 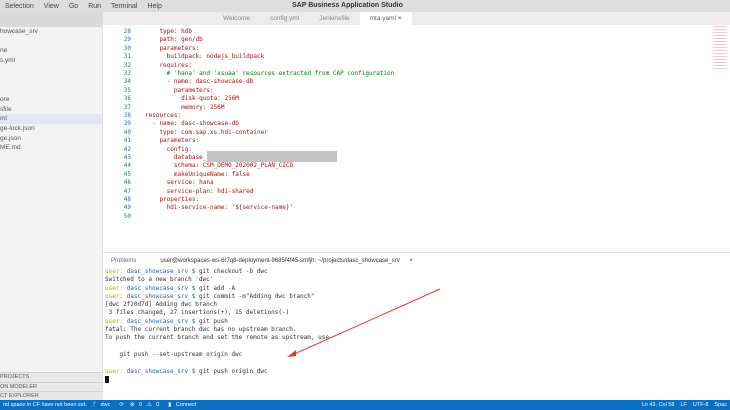 What do you see at coordinates (720, 48) in the screenshot?
I see `minimap` at bounding box center [720, 48].